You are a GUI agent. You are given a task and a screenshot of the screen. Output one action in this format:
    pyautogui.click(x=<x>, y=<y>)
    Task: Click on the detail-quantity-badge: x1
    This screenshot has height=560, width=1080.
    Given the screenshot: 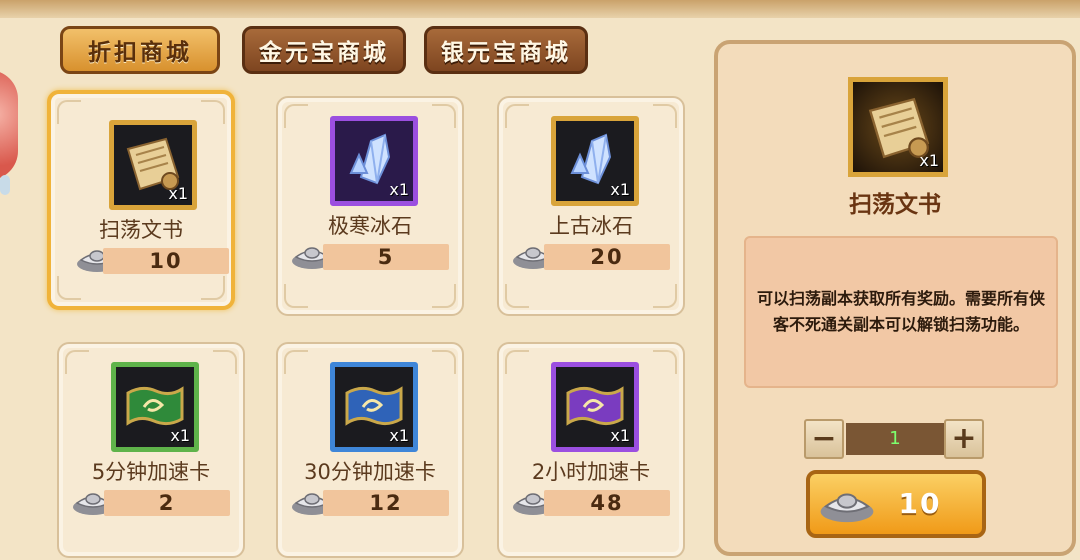 What is the action you would take?
    pyautogui.click(x=929, y=160)
    